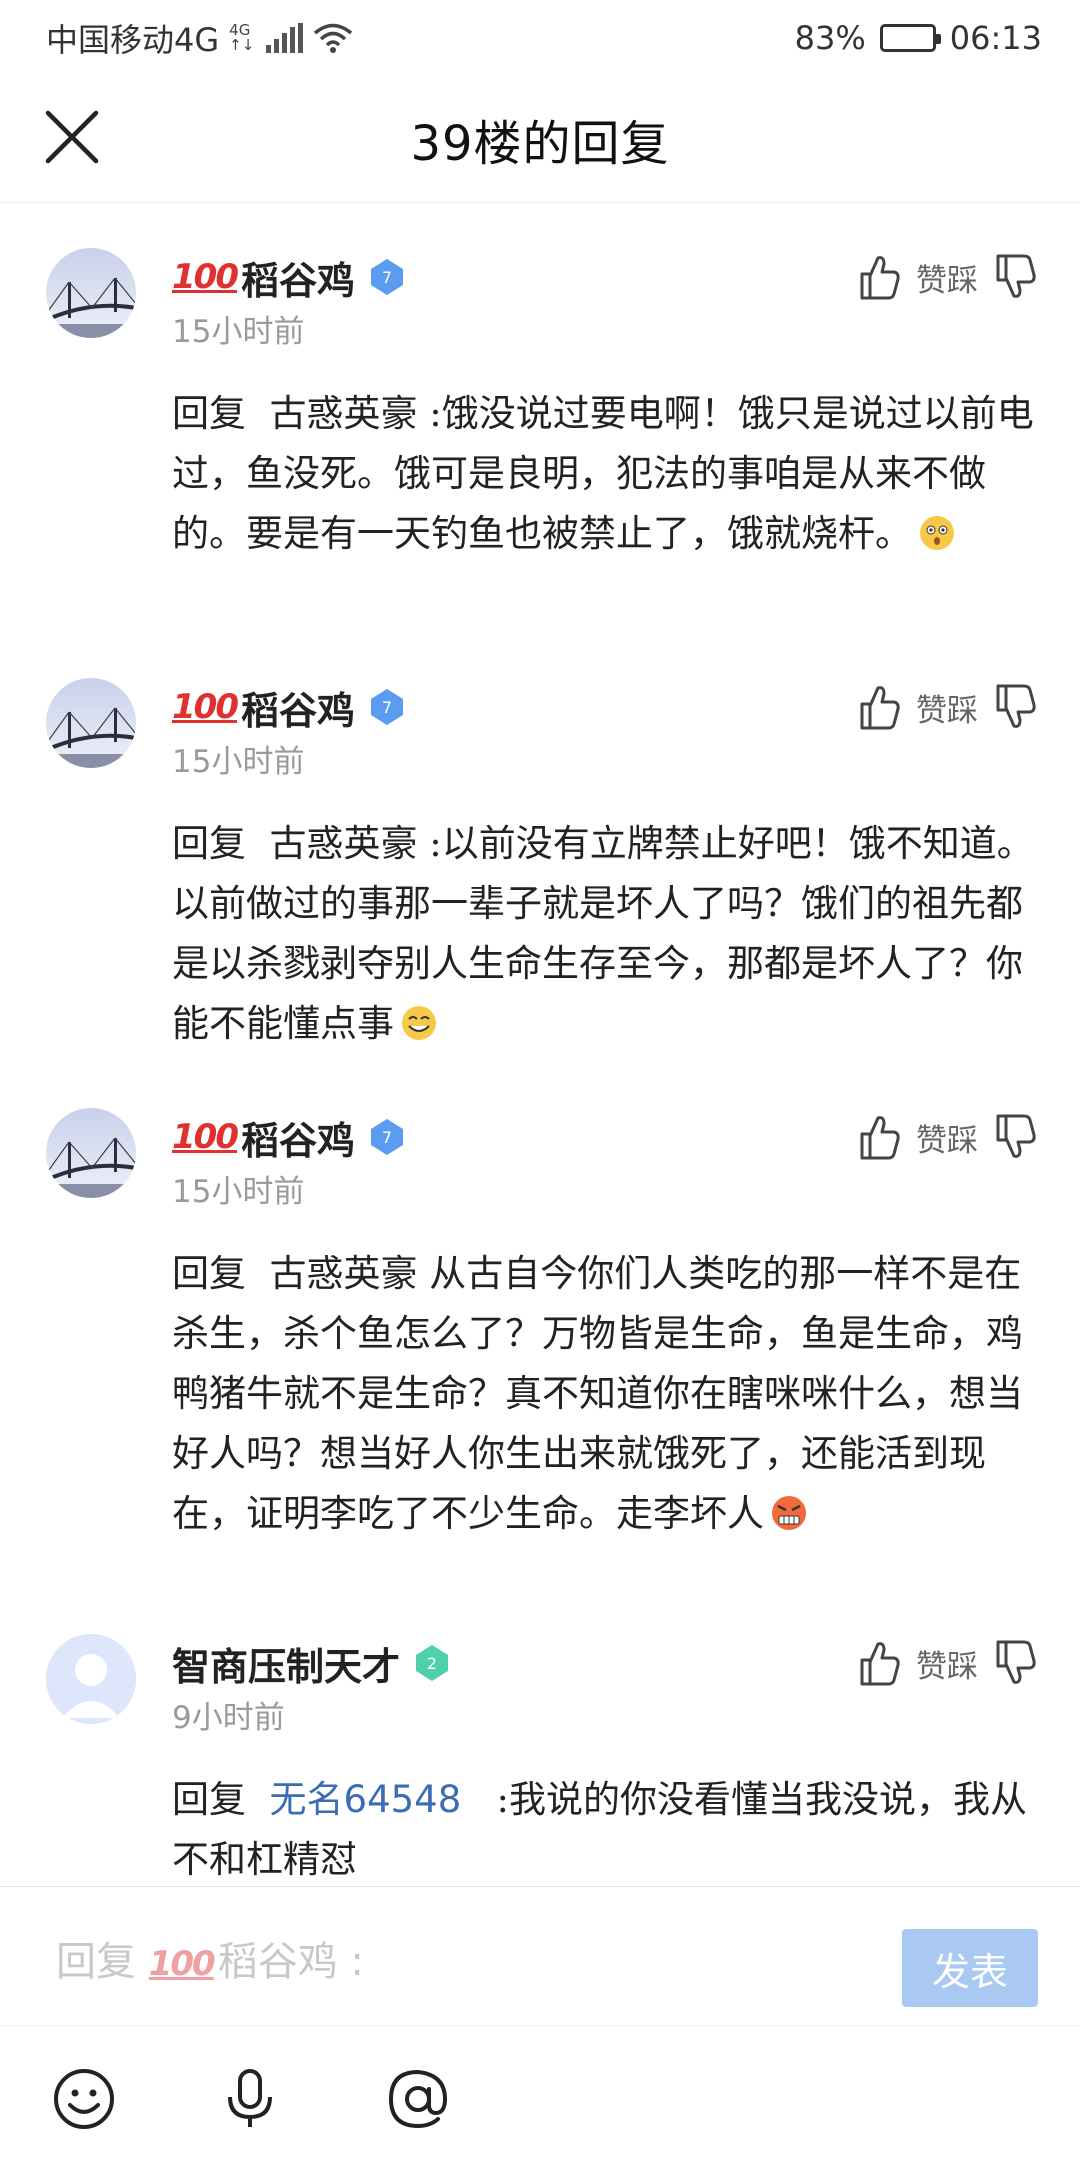 The image size is (1080, 2160). Describe the element at coordinates (242, 37) in the screenshot. I see `network-indicator: 4G ↑↓` at that location.